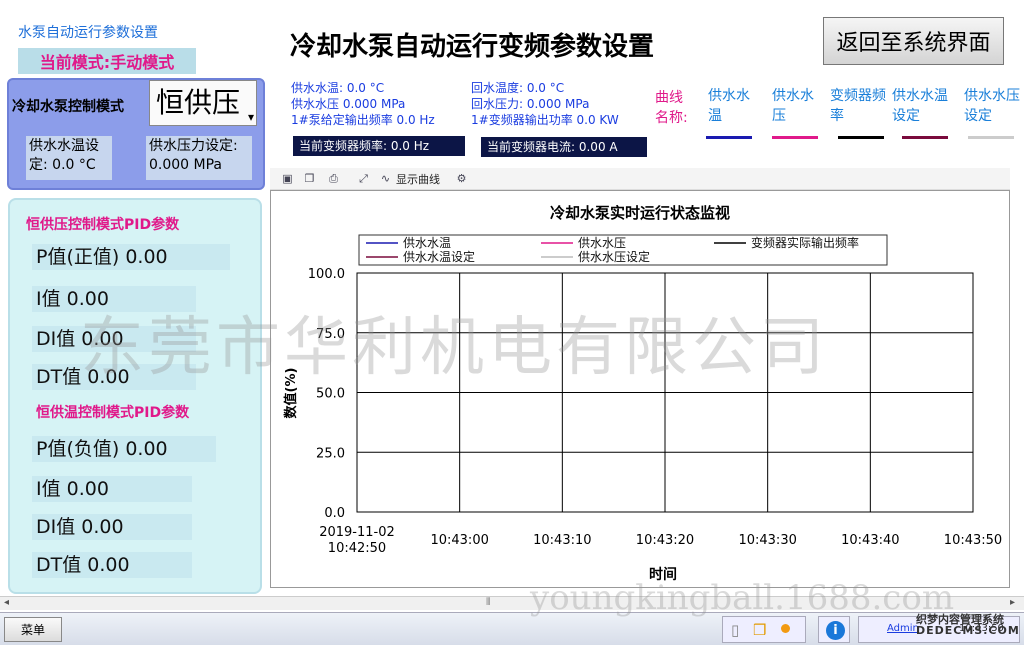  Describe the element at coordinates (564, 147) in the screenshot. I see `current-amp-bar: 当前变频器电流: 0.00 A` at that location.